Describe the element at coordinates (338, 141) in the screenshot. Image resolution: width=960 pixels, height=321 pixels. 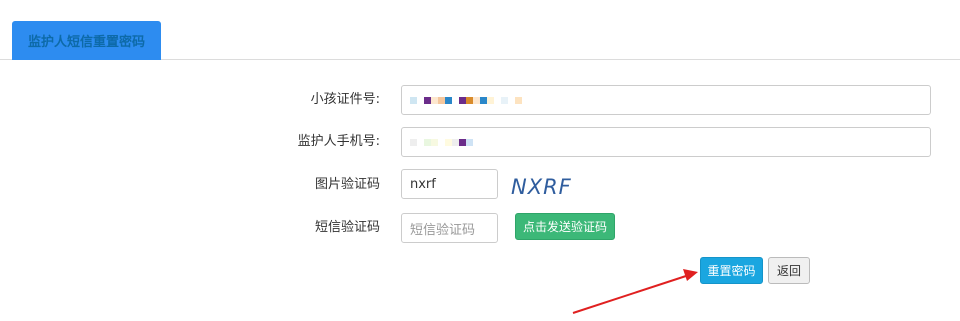
I see `guardian-phone-label: 监护人手机号:` at that location.